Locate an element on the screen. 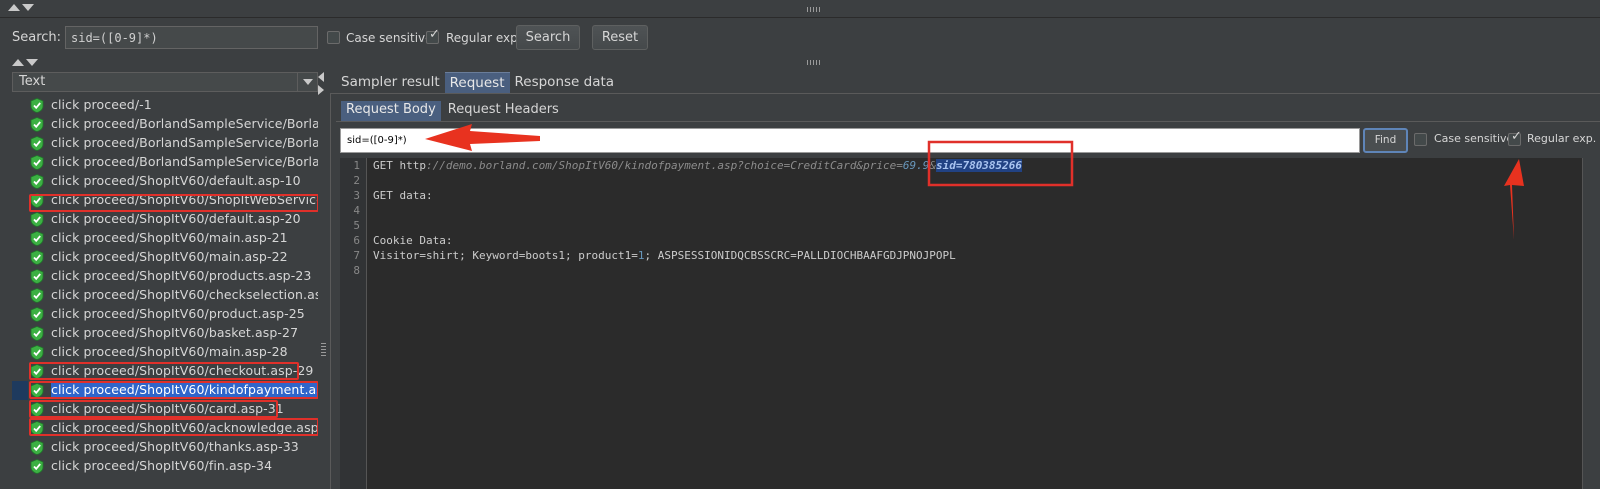 This screenshot has height=489, width=1600. chevron-down-icon is located at coordinates (307, 82).